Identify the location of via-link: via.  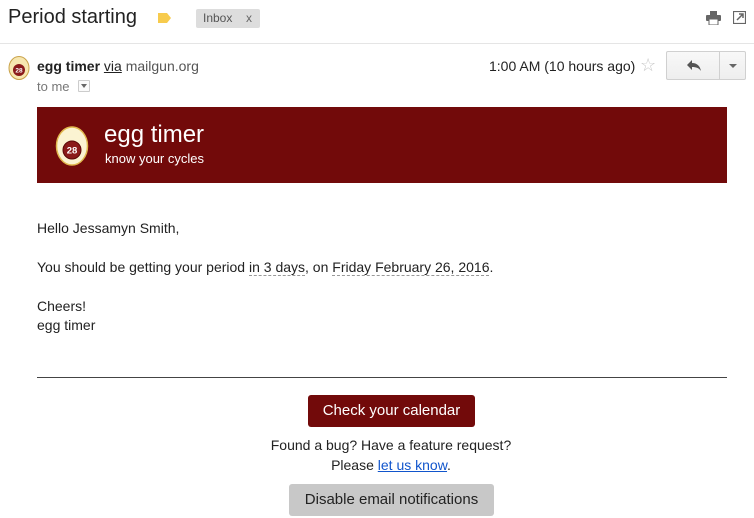
(113, 66).